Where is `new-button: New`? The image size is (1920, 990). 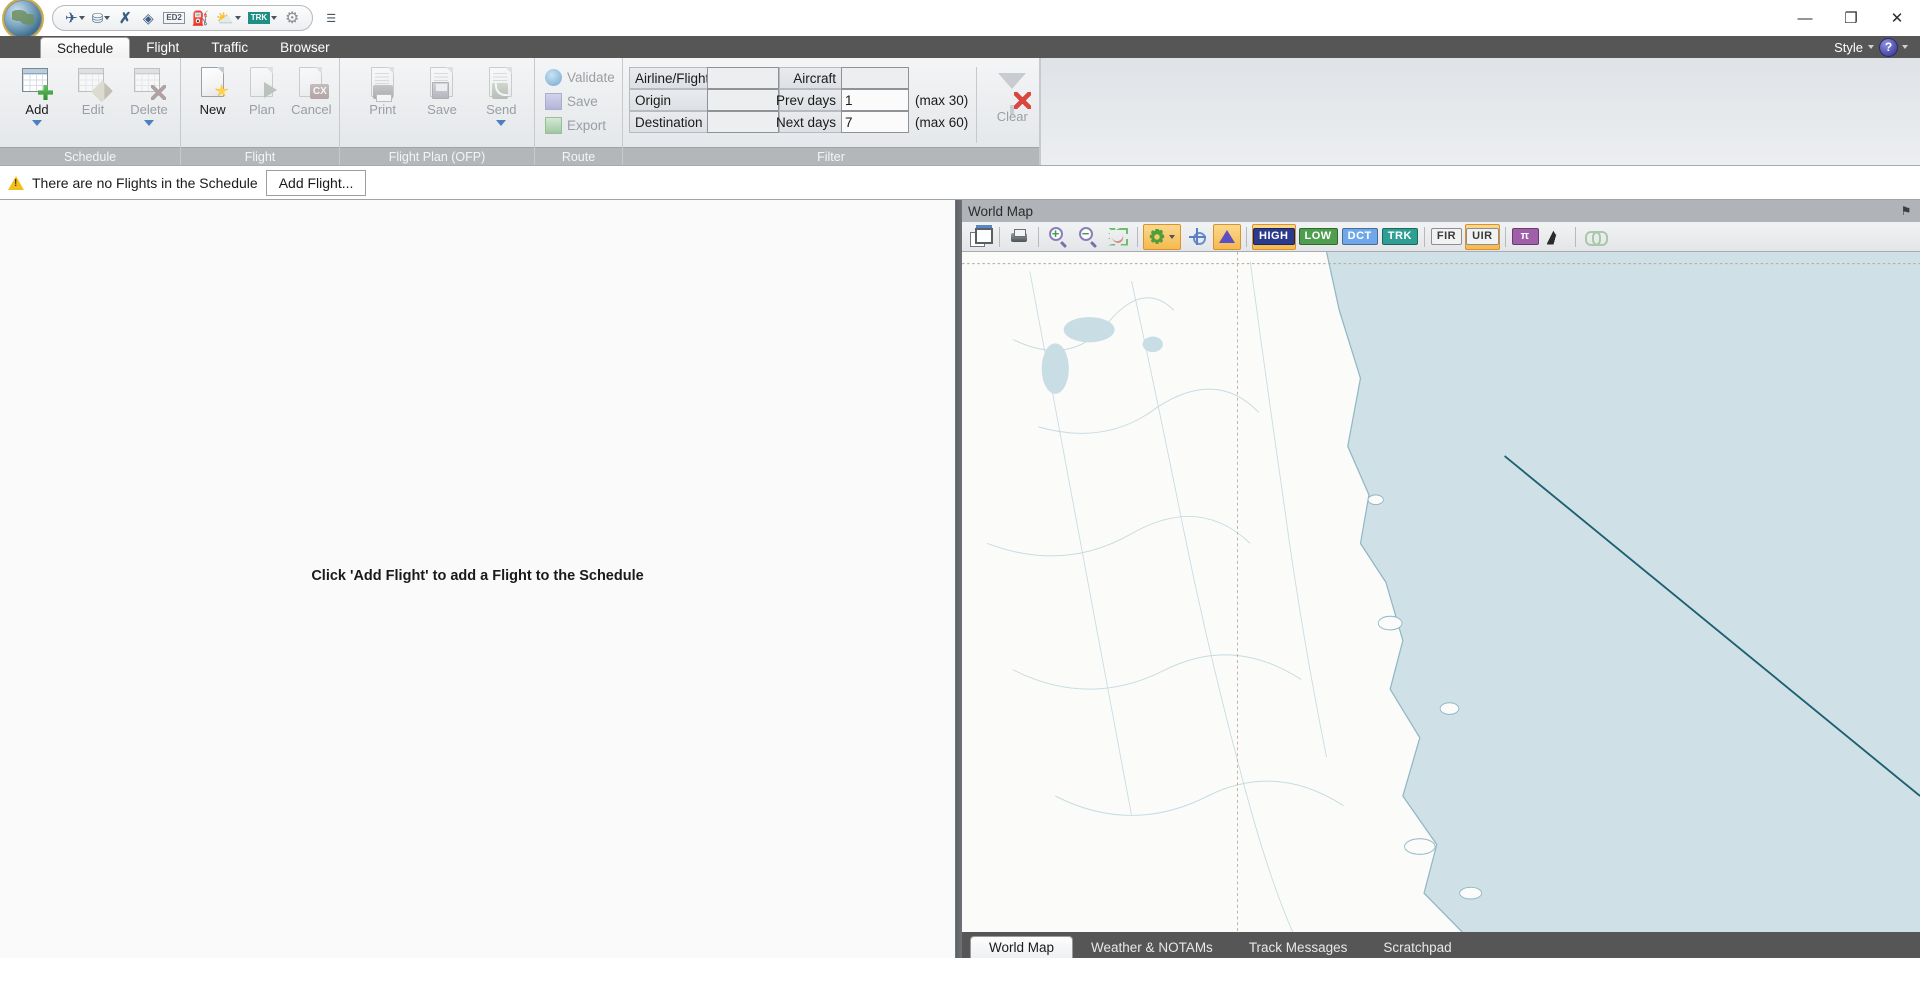
new-button: New is located at coordinates (212, 100).